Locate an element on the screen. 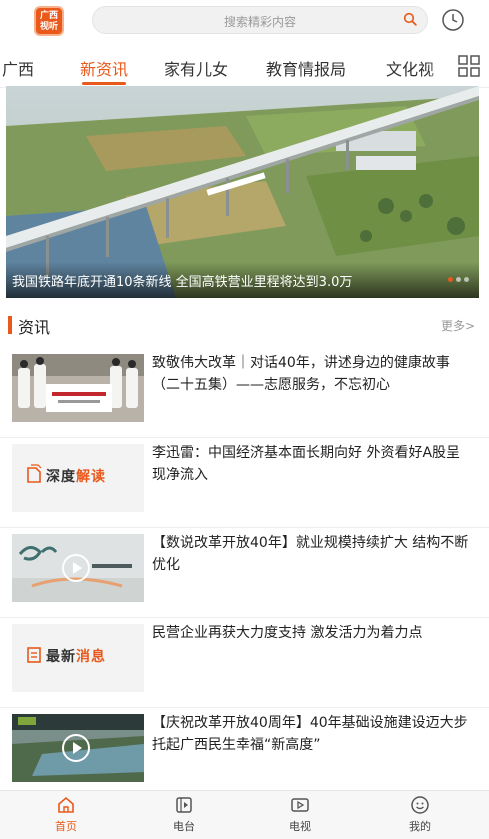 The image size is (489, 839). news-title: 【数说改革开放40年】就业规模持续扩大 结构不断优化 is located at coordinates (310, 554).